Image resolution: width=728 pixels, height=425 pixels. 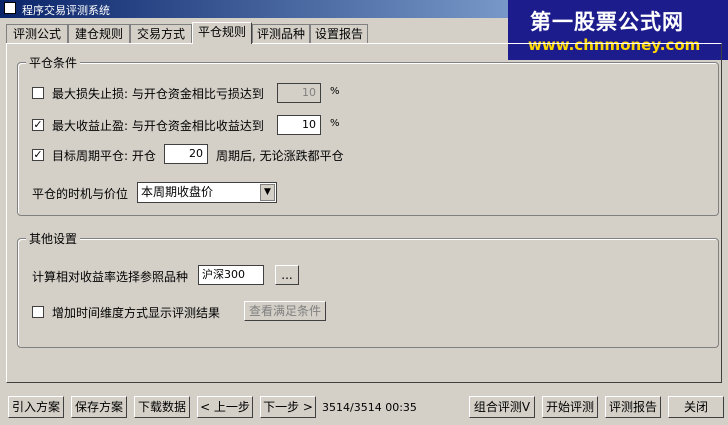 I want to click on max-profit-input: 10, so click(x=299, y=125).